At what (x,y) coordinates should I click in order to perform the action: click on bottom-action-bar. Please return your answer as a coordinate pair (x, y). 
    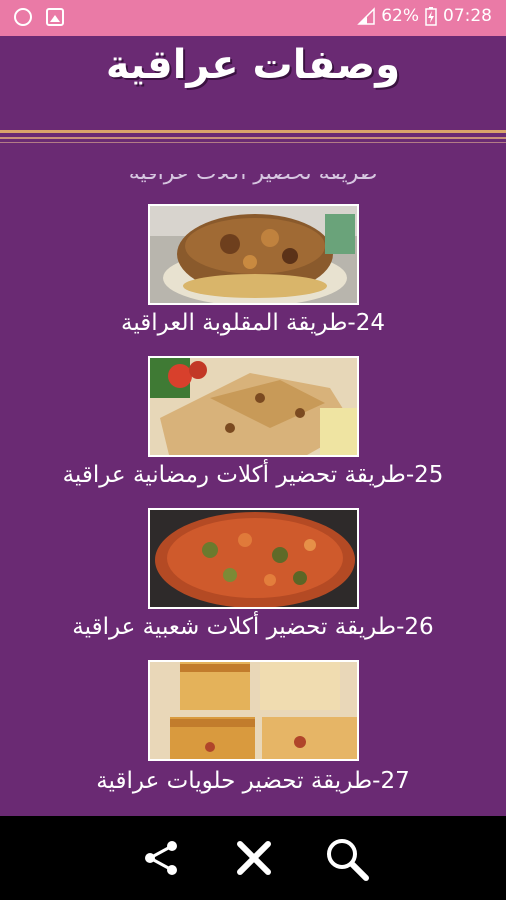
    Looking at the image, I should click on (253, 858).